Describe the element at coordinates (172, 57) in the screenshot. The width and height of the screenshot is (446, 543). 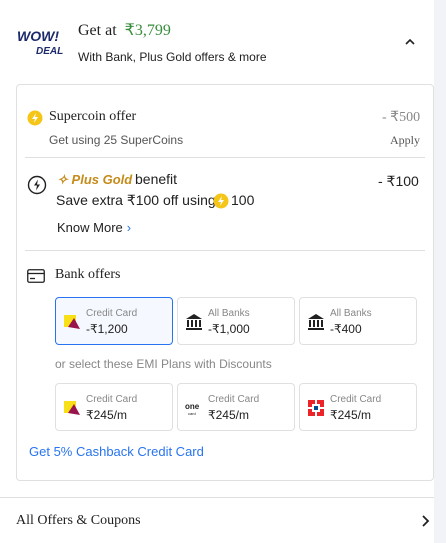
I see `header-subtitle: With Bank, Plus Gold offers & more` at that location.